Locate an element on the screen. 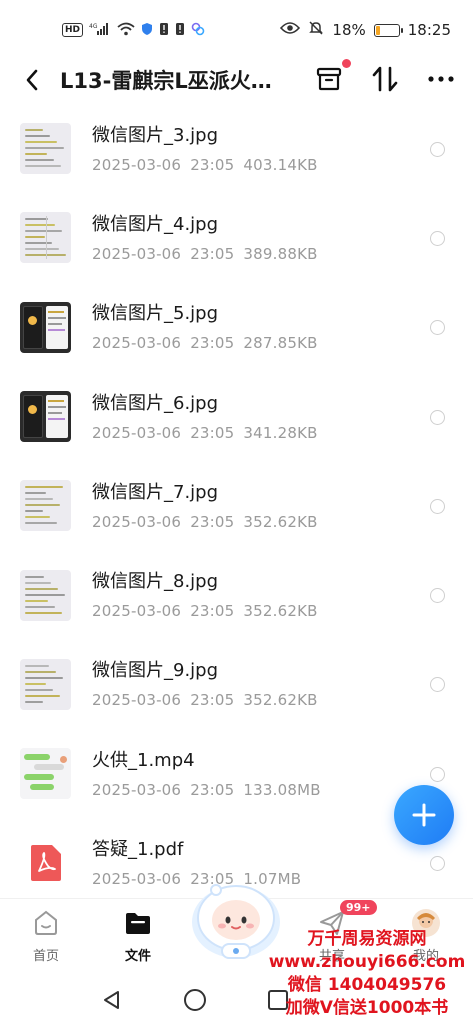  file-row: 微信图片_3.jpg 2025-03-06 23:05 403.14KB is located at coordinates (236, 148).